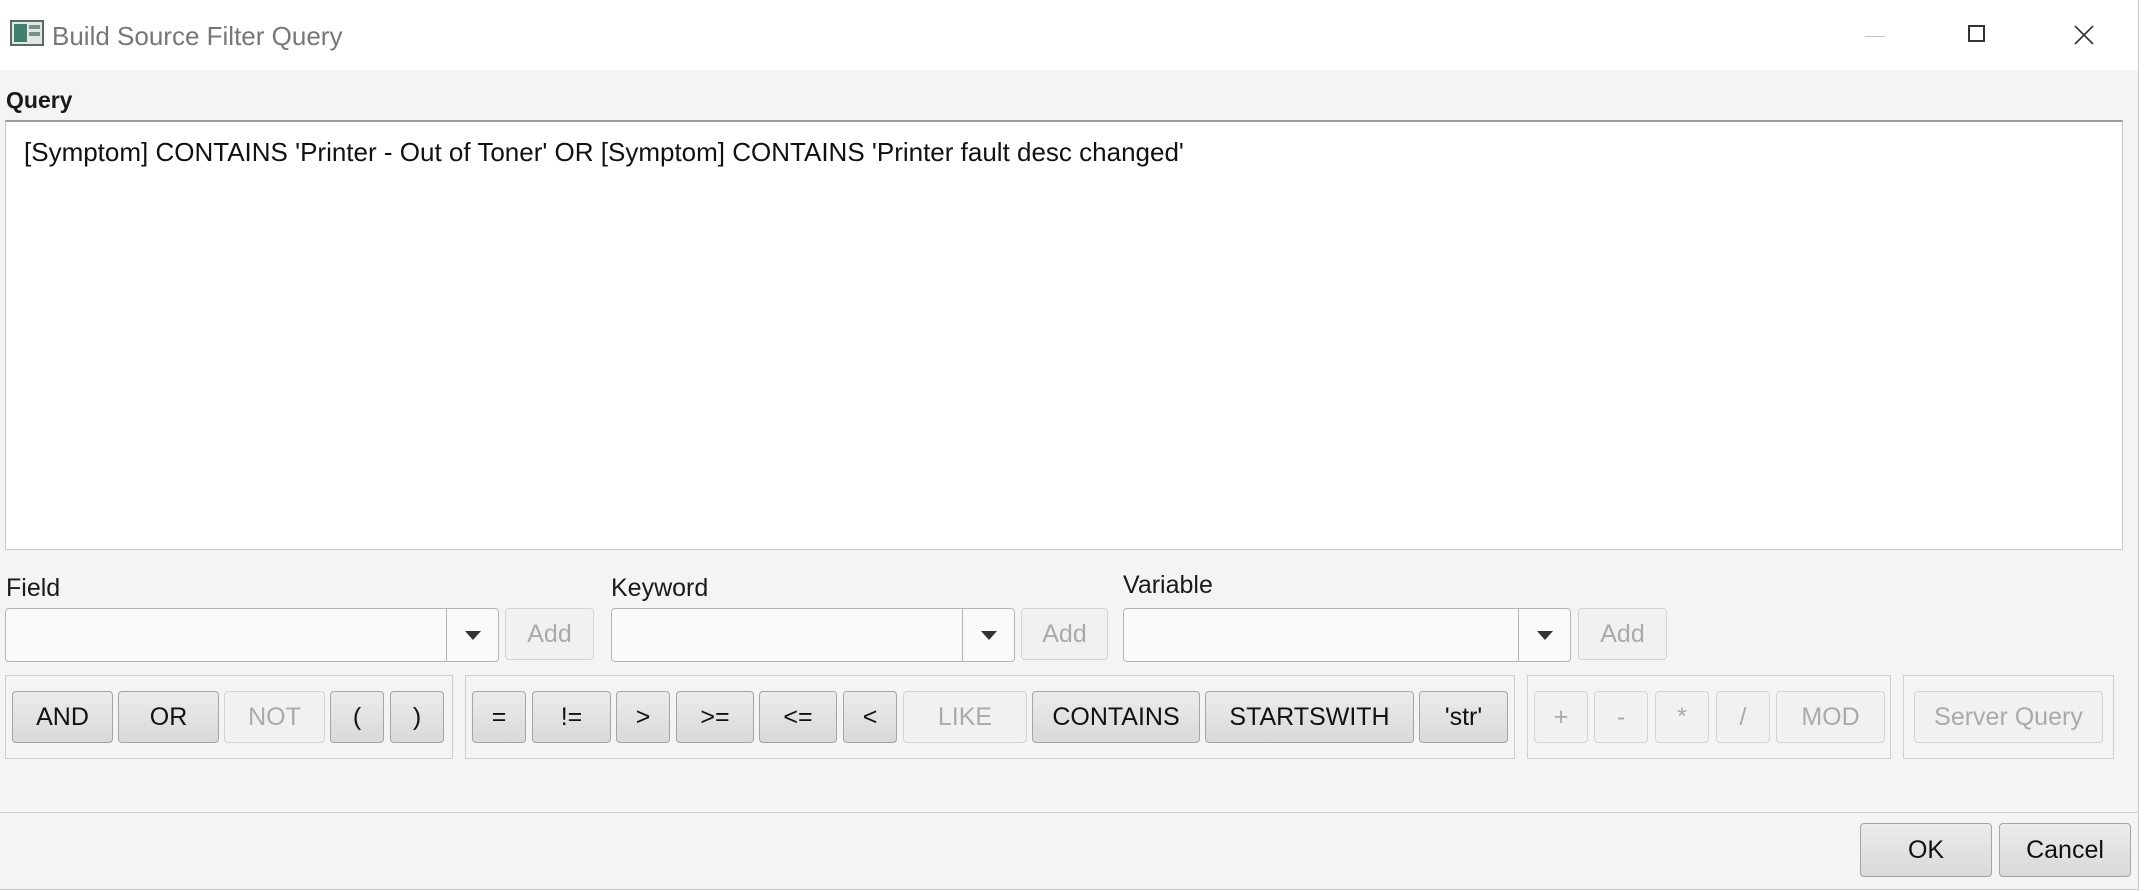 This screenshot has width=2146, height=891. I want to click on close-icon, so click(2084, 35).